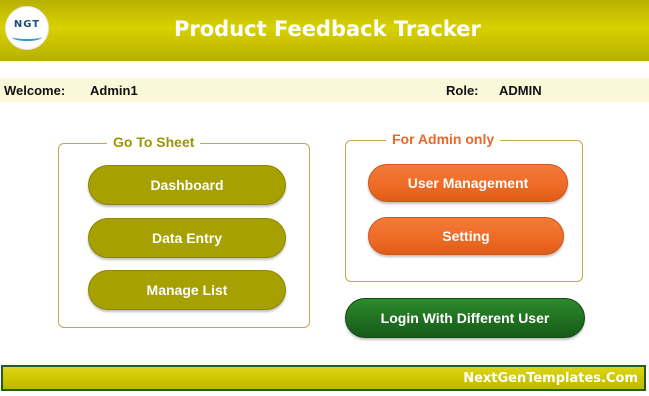 The width and height of the screenshot is (649, 396). What do you see at coordinates (323, 378) in the screenshot?
I see `footer-bar: NextGenTemplates.Com` at bounding box center [323, 378].